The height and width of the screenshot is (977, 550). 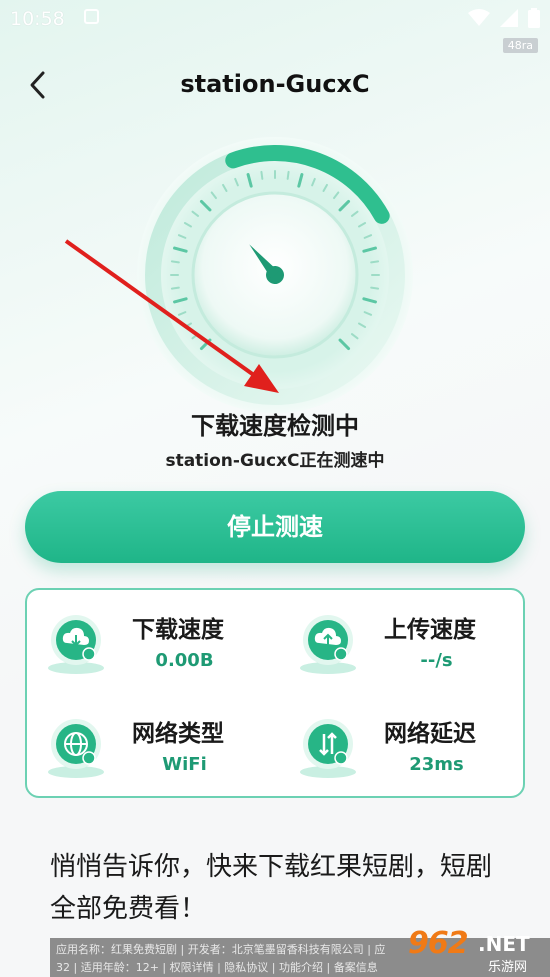 I want to click on status-bar: 10:58, so click(x=275, y=17).